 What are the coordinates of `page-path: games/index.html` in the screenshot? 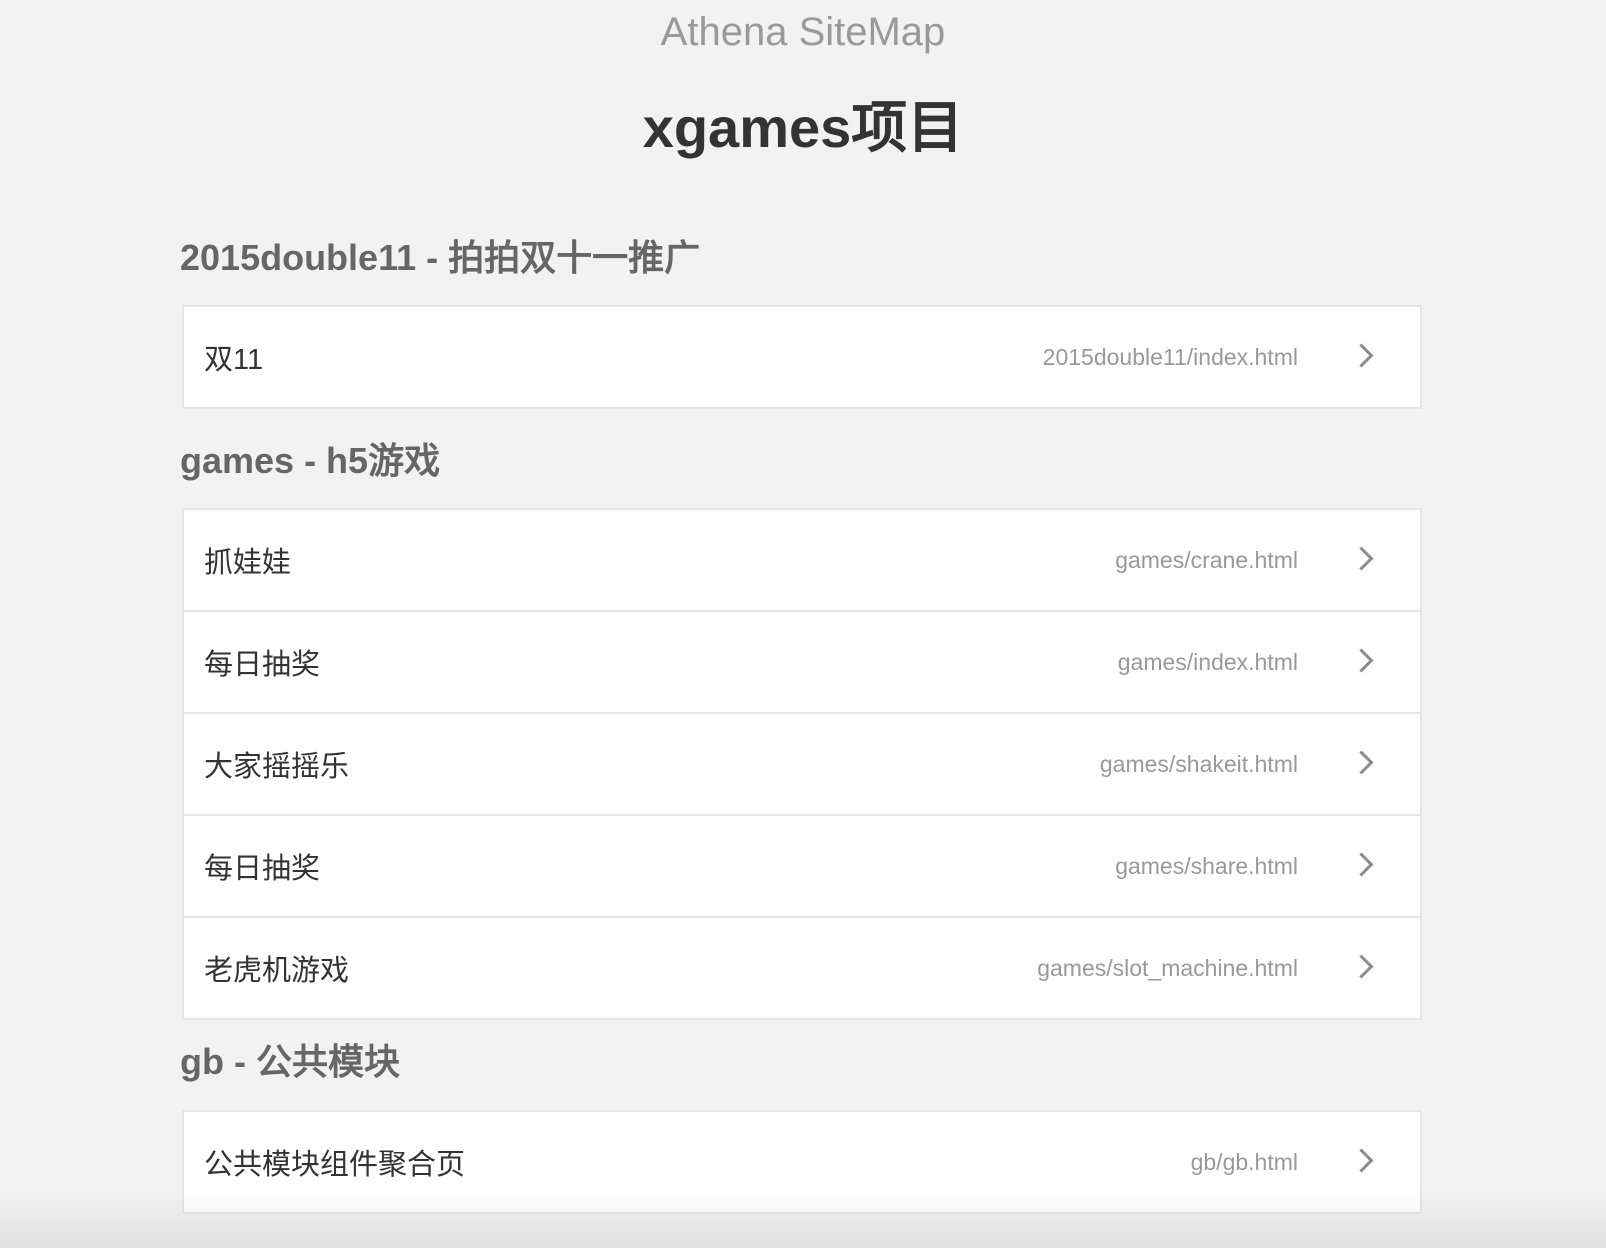 It's located at (1207, 661).